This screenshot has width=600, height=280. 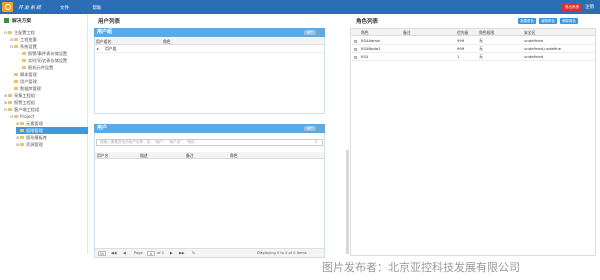 I want to click on top-nav: 文件 帮助, so click(x=91, y=8).